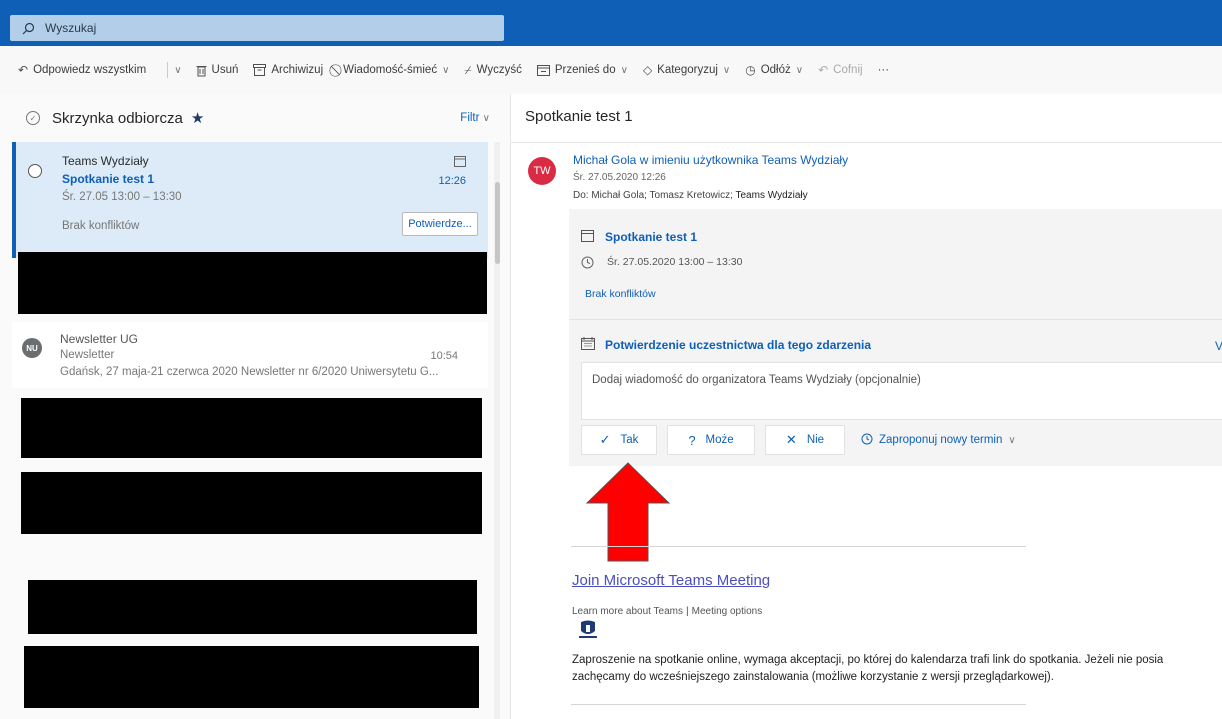 This screenshot has height=719, width=1222. I want to click on filter-chevron-icon: ∨, so click(486, 118).